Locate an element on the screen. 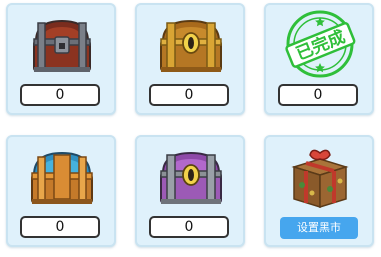 The image size is (381, 257). purple-treasure-chest-icon is located at coordinates (191, 177).